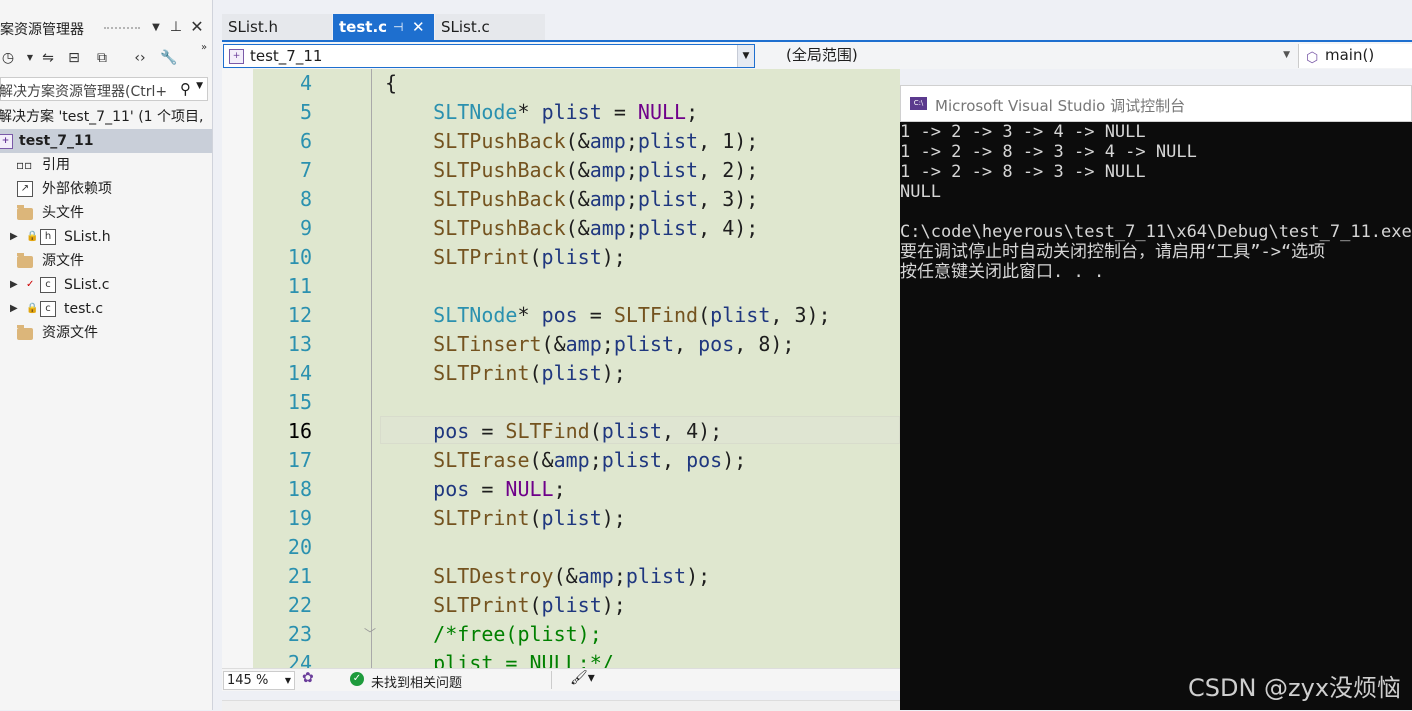  What do you see at coordinates (299, 431) in the screenshot?
I see `line-number-current: 16` at bounding box center [299, 431].